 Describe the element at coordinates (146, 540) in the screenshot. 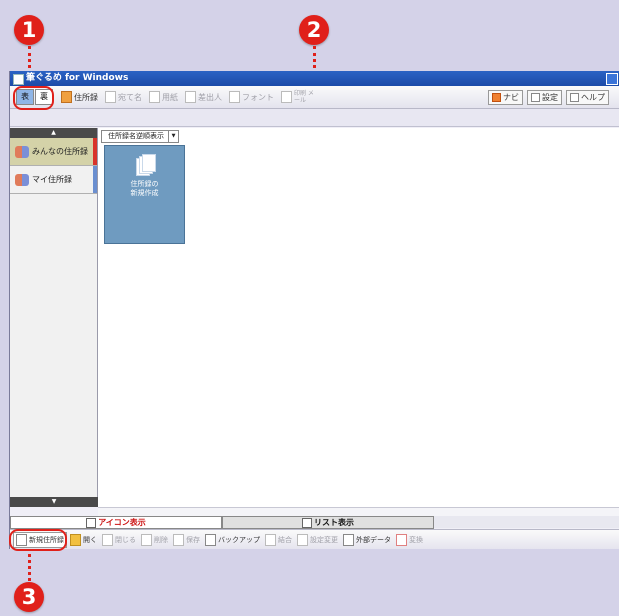

I see `trash-icon` at that location.